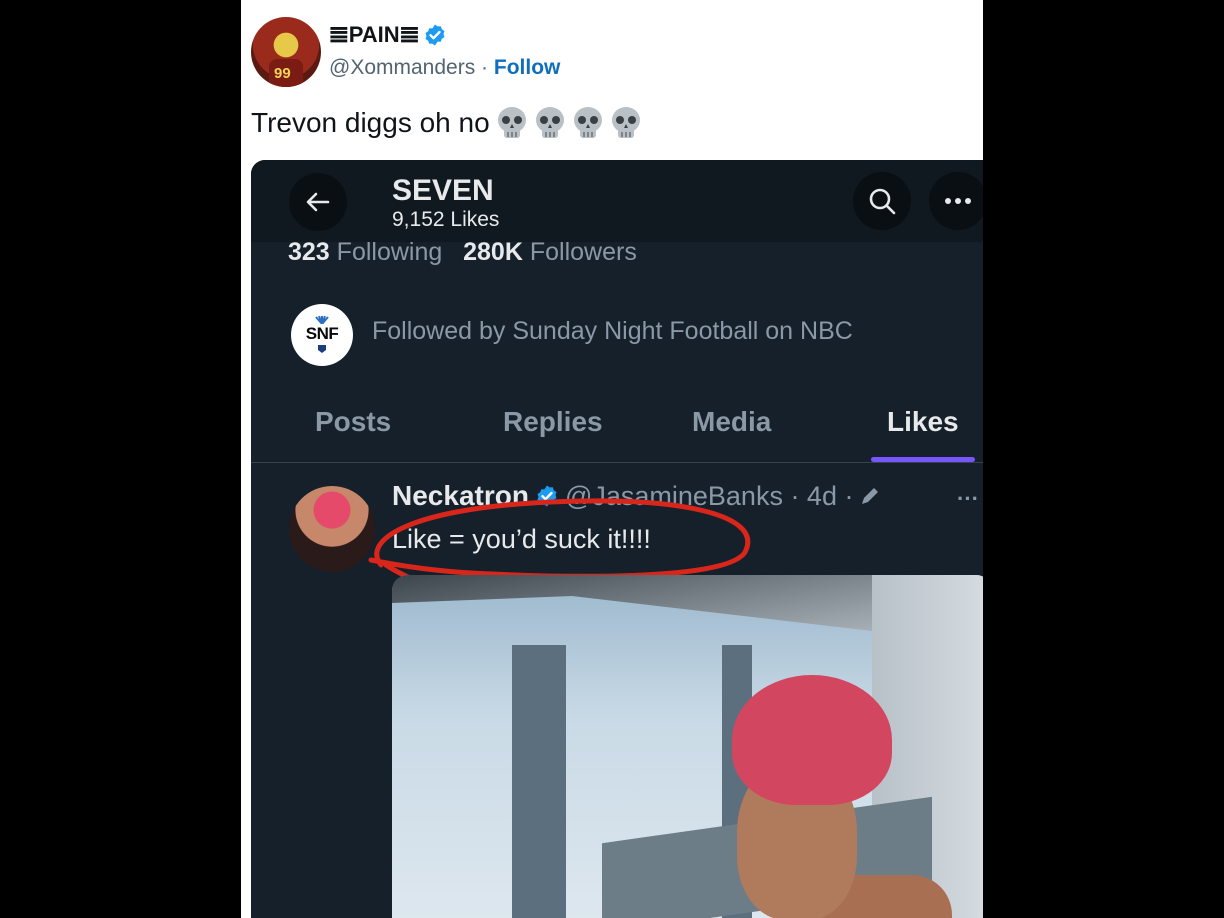 This screenshot has width=1224, height=918. Describe the element at coordinates (322, 320) in the screenshot. I see `peacock-icon` at that location.